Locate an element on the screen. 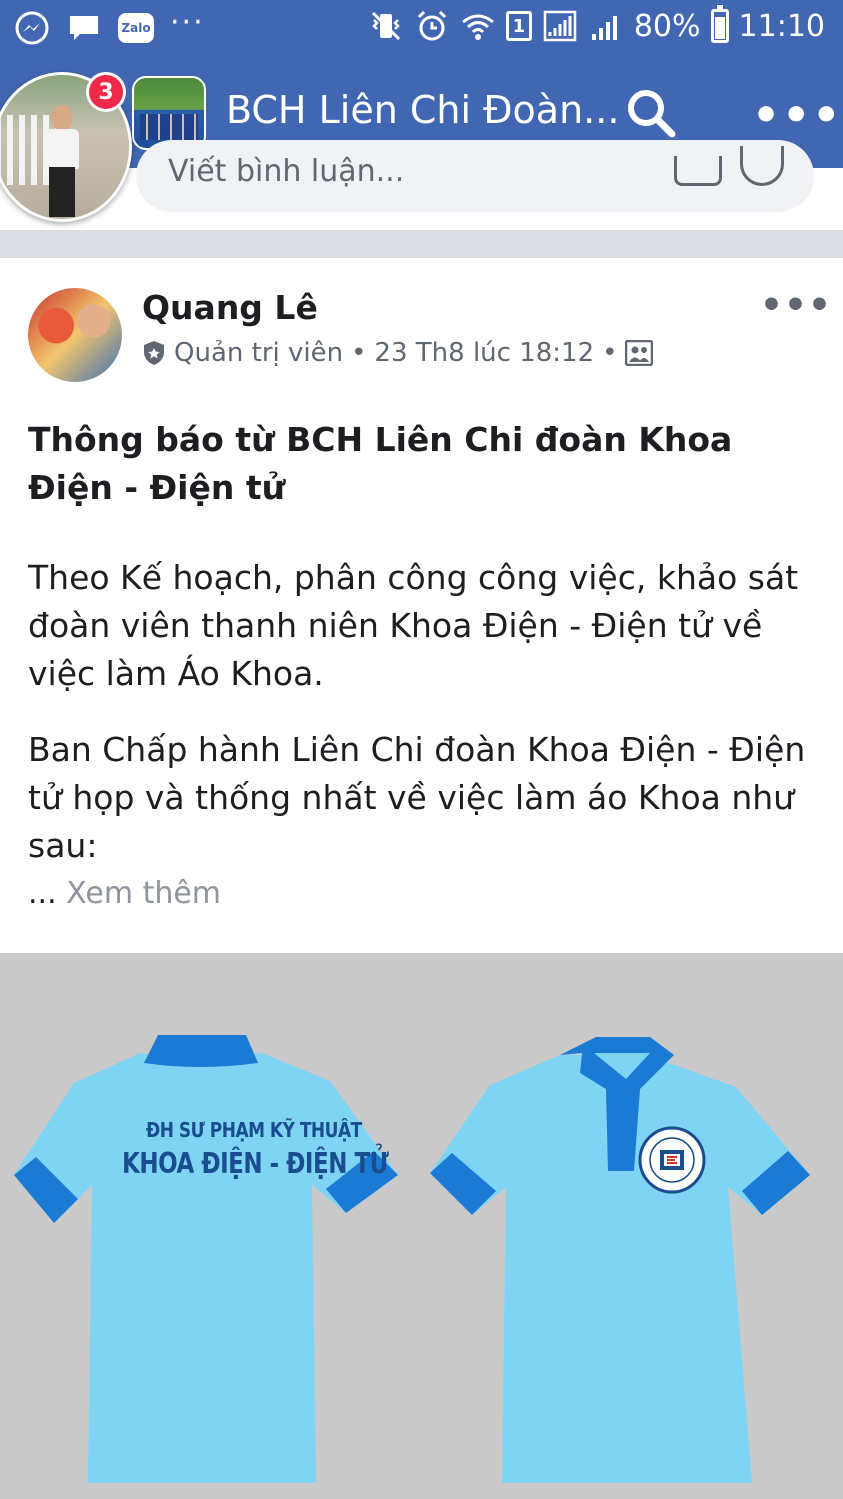 The width and height of the screenshot is (843, 1499). chat-head-badge: 3 is located at coordinates (106, 92).